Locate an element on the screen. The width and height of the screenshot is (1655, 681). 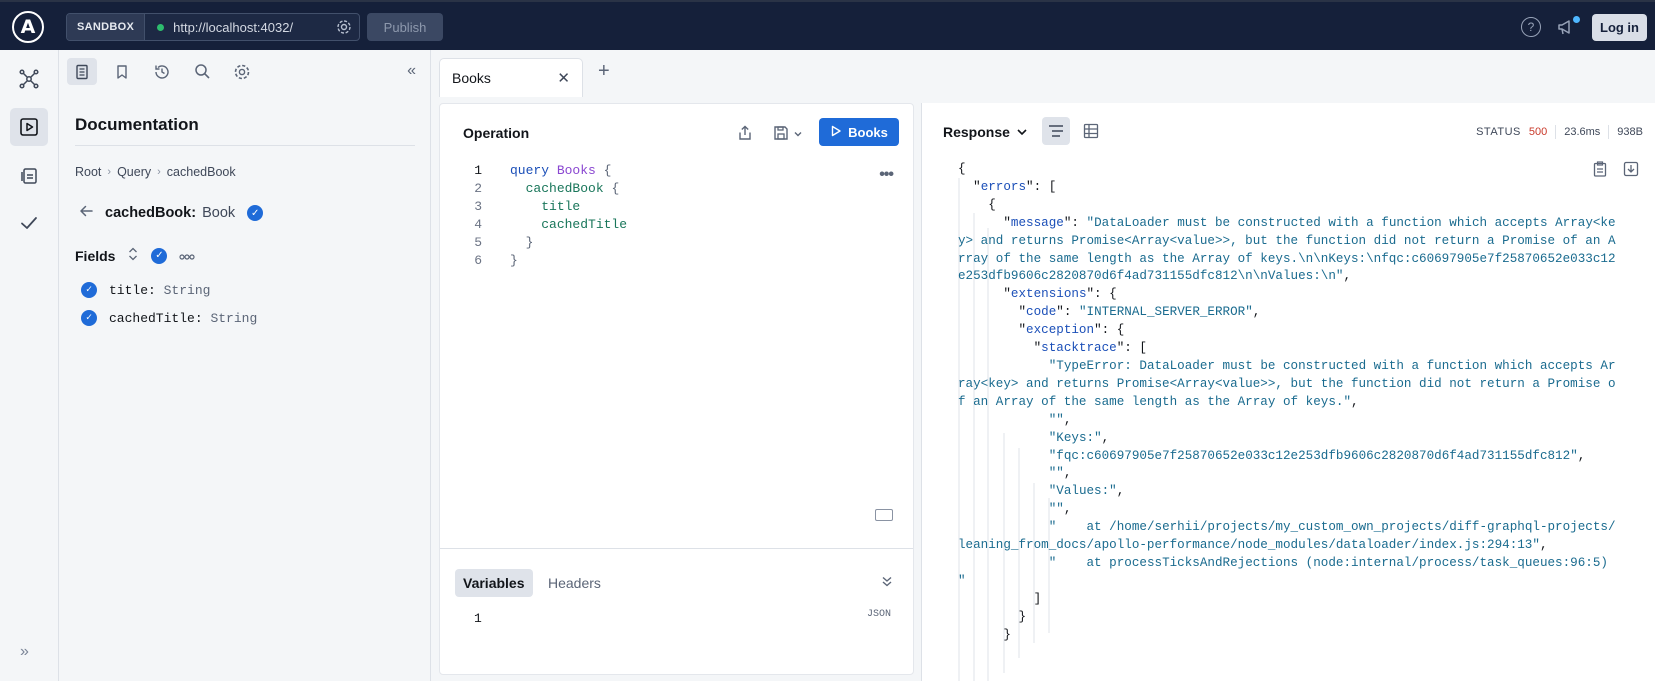
docs-divider is located at coordinates (245, 145).